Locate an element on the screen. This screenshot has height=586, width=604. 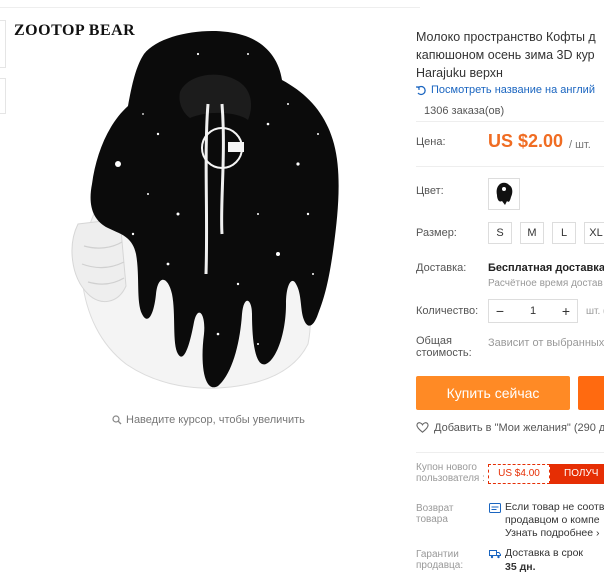
coupon-label: Купон нового пользователя : is located at coordinates (450, 473).